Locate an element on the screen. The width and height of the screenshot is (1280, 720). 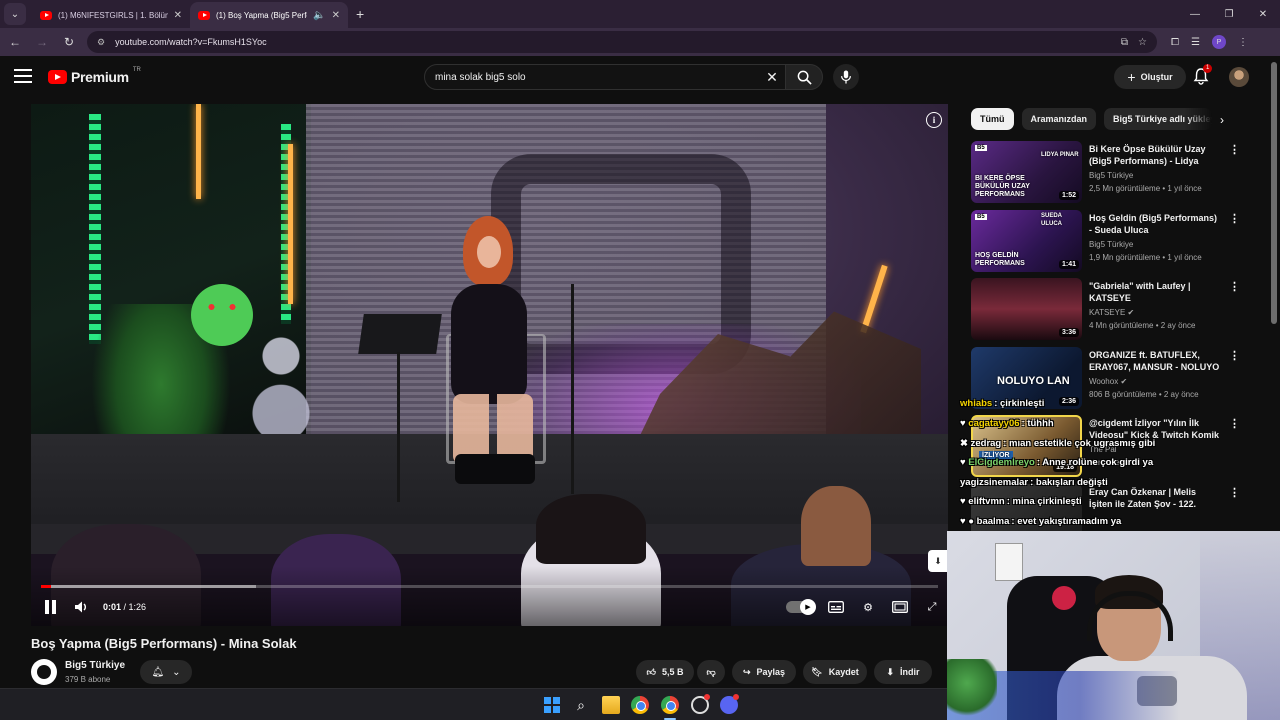
mic-icon is located at coordinates (846, 77).